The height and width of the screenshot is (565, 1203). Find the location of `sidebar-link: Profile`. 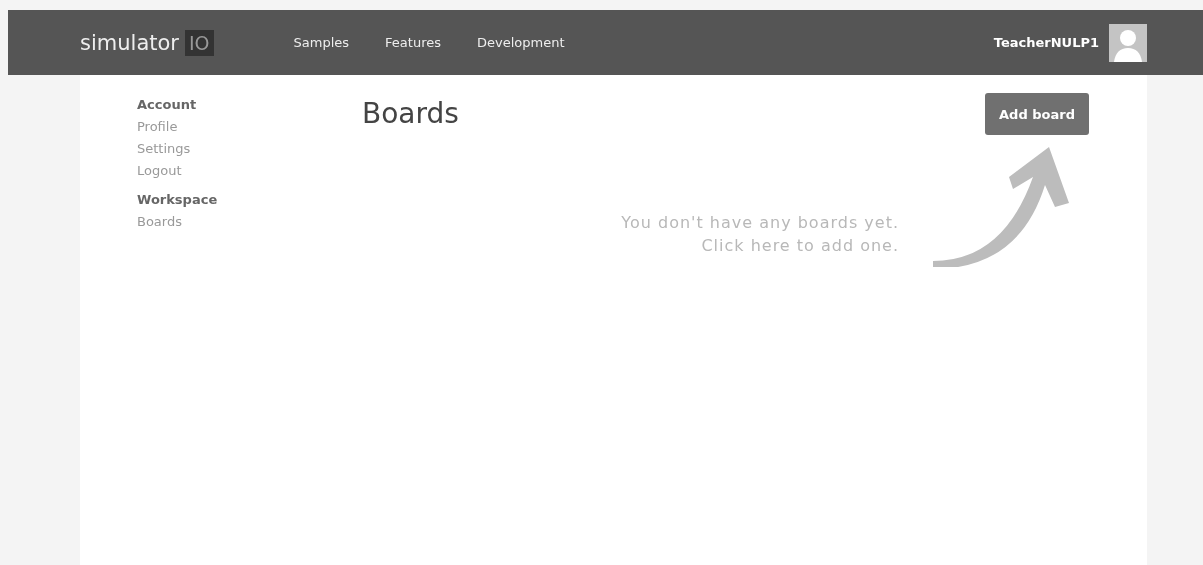

sidebar-link: Profile is located at coordinates (249, 126).